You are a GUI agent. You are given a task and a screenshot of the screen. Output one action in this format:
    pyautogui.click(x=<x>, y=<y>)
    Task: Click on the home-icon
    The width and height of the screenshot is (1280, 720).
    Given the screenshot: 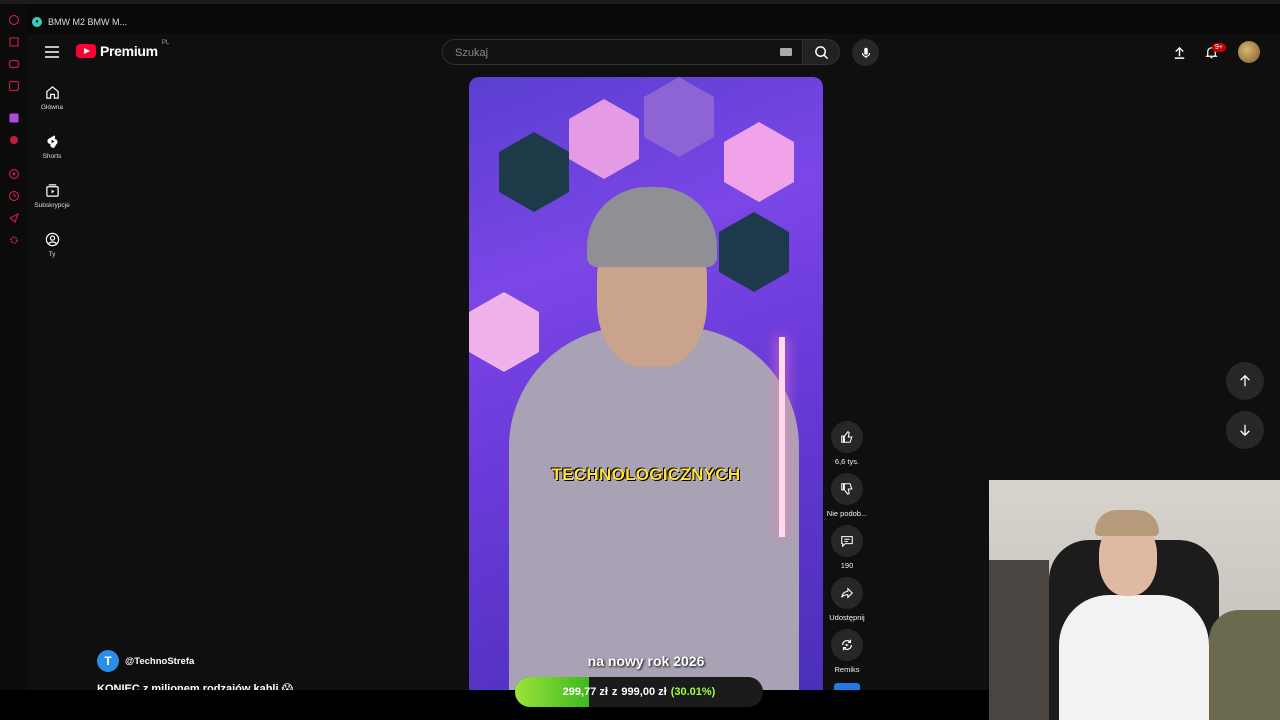 What is the action you would take?
    pyautogui.click(x=52, y=92)
    